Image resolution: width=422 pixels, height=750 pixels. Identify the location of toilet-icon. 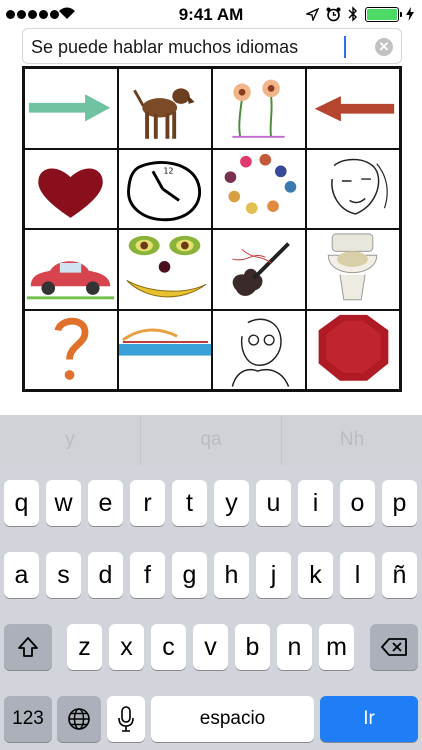
(352, 267).